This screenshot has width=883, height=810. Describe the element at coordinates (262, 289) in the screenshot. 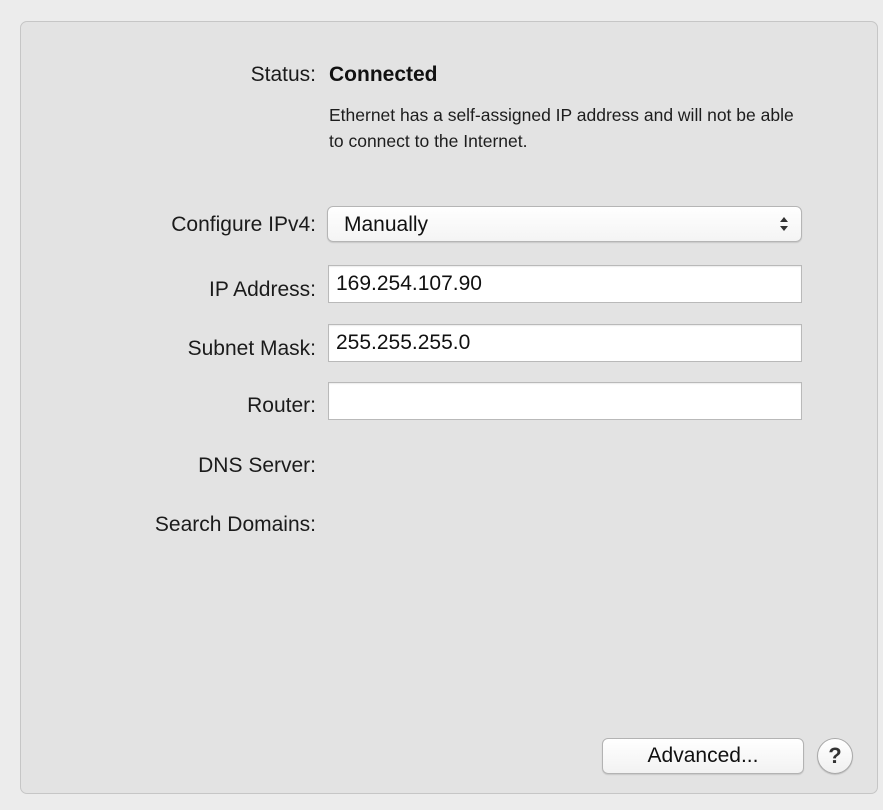

I see `ip-address-label: IP Address:` at that location.